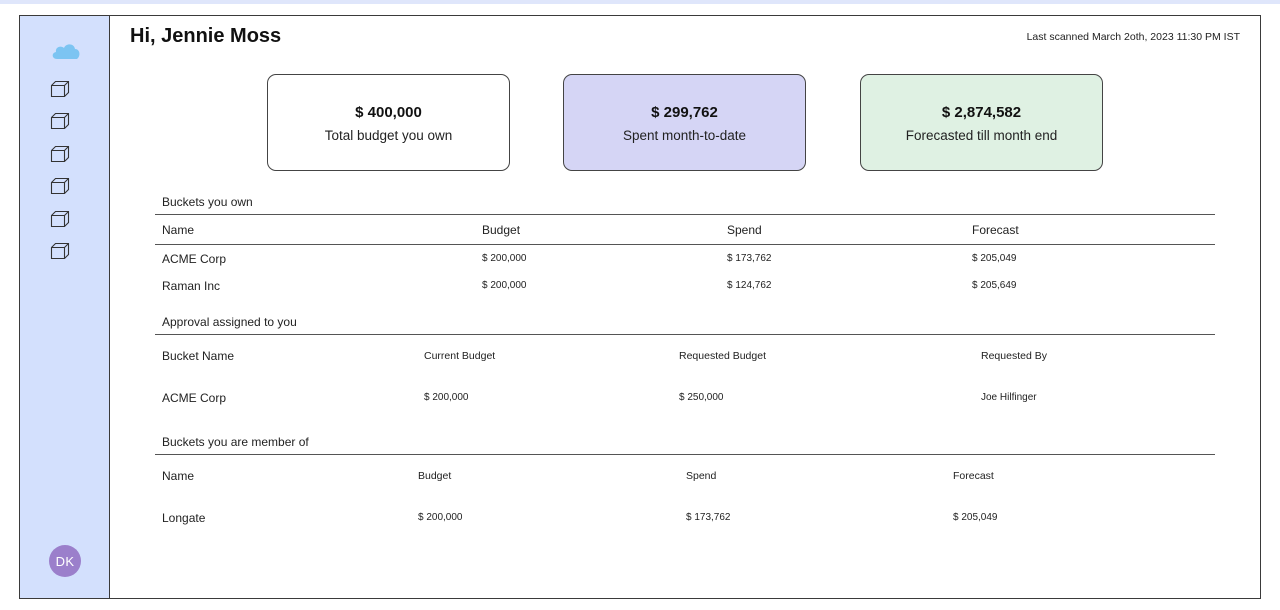  What do you see at coordinates (66, 51) in the screenshot?
I see `cloud-icon` at bounding box center [66, 51].